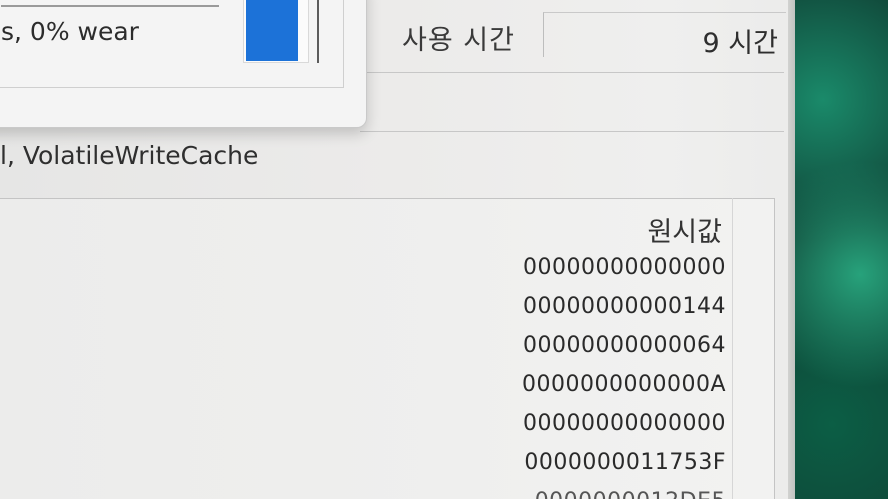 Image resolution: width=888 pixels, height=499 pixels. I want to click on popup-divider, so click(110, 6).